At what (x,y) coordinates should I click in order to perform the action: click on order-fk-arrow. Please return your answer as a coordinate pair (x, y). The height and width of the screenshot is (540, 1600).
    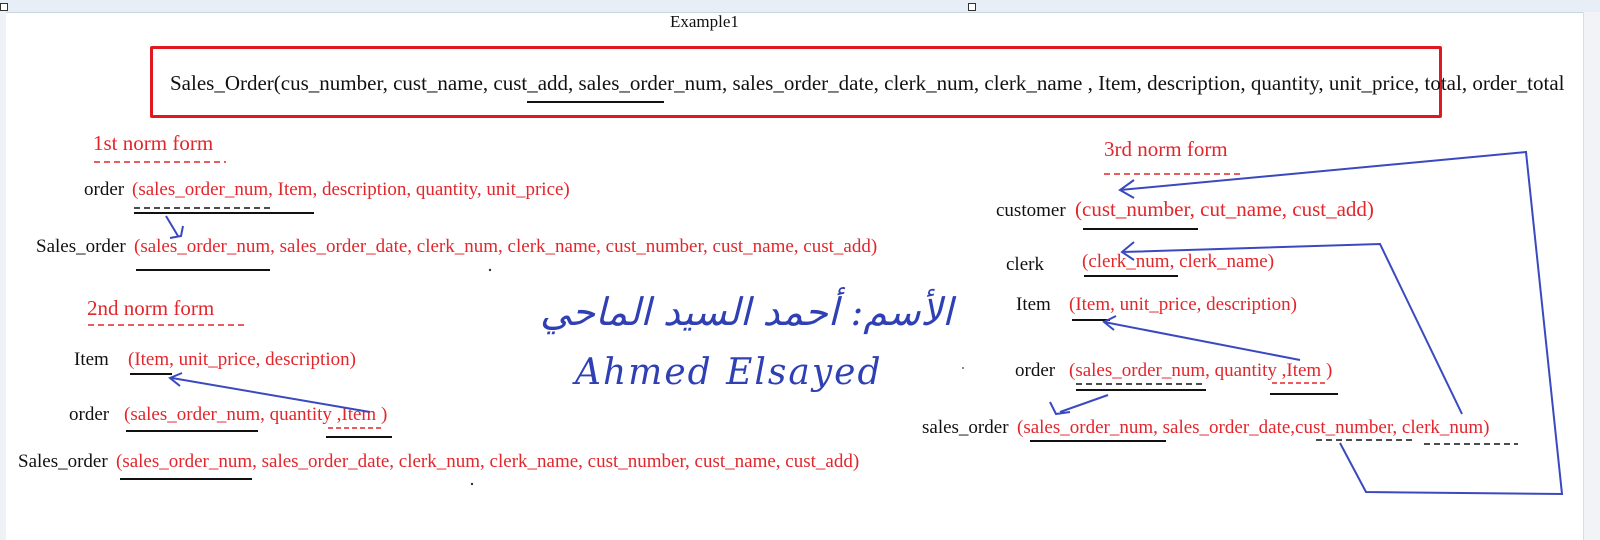
    Looking at the image, I should click on (1079, 405).